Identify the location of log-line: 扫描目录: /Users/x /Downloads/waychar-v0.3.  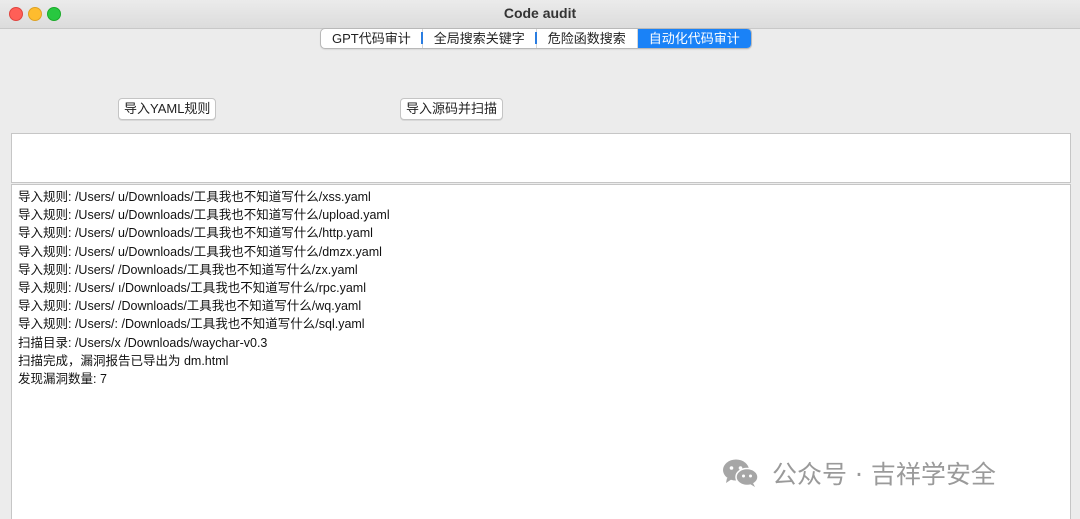
(143, 342).